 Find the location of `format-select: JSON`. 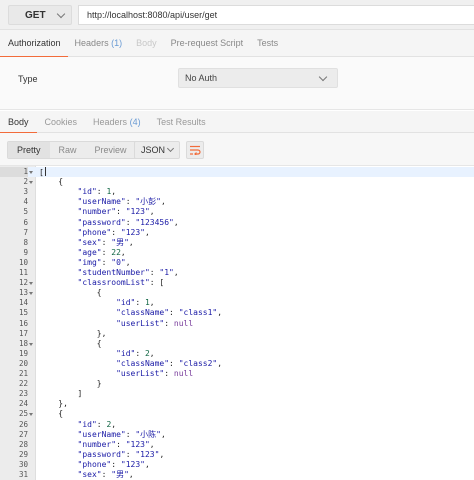

format-select: JSON is located at coordinates (157, 150).